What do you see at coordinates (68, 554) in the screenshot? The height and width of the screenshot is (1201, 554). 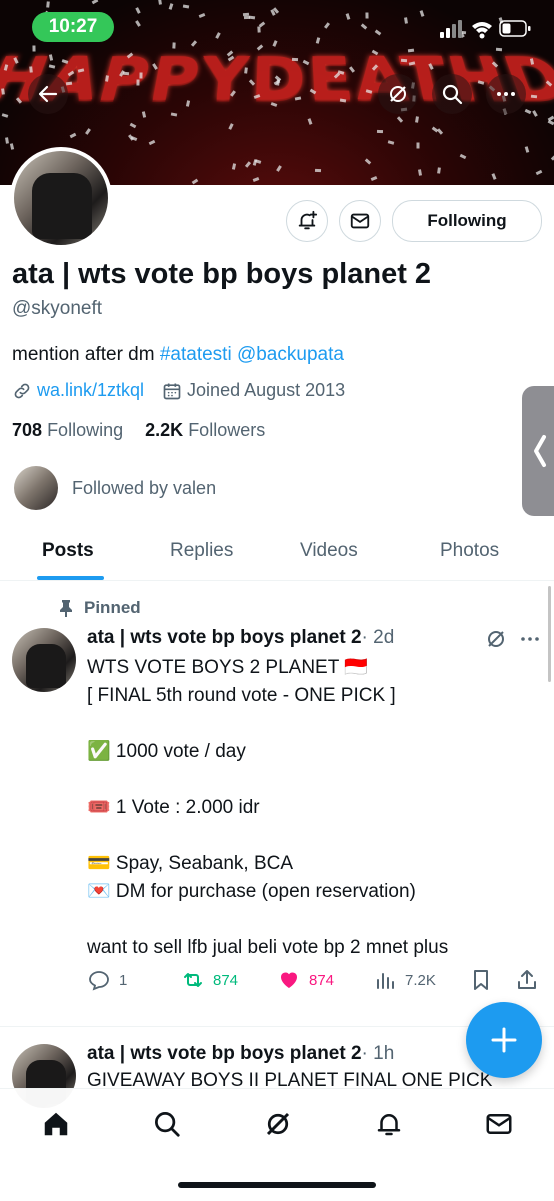 I see `tab-posts: Posts` at bounding box center [68, 554].